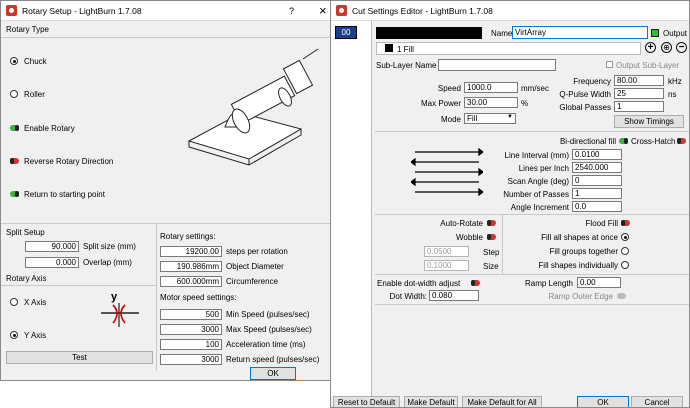 The width and height of the screenshot is (690, 408). What do you see at coordinates (346, 32) in the screenshot?
I see `layer-item: 00` at bounding box center [346, 32].